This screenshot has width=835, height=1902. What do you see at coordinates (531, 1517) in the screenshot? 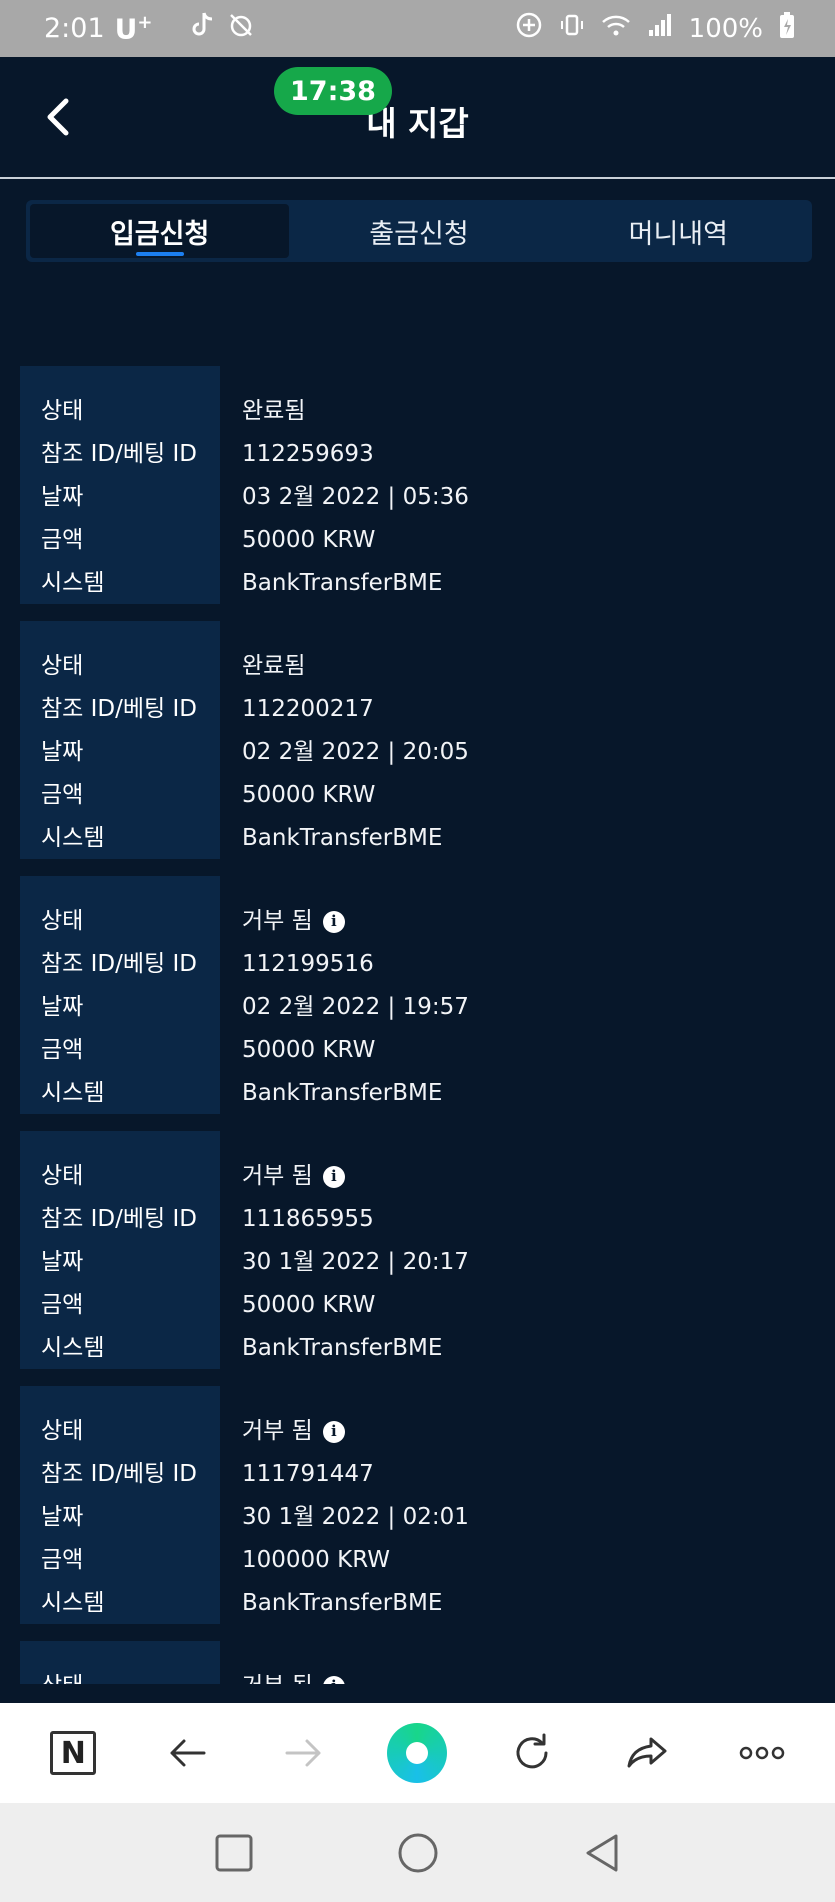
I see `value-date: 30 1월 2022 | 02:01` at bounding box center [531, 1517].